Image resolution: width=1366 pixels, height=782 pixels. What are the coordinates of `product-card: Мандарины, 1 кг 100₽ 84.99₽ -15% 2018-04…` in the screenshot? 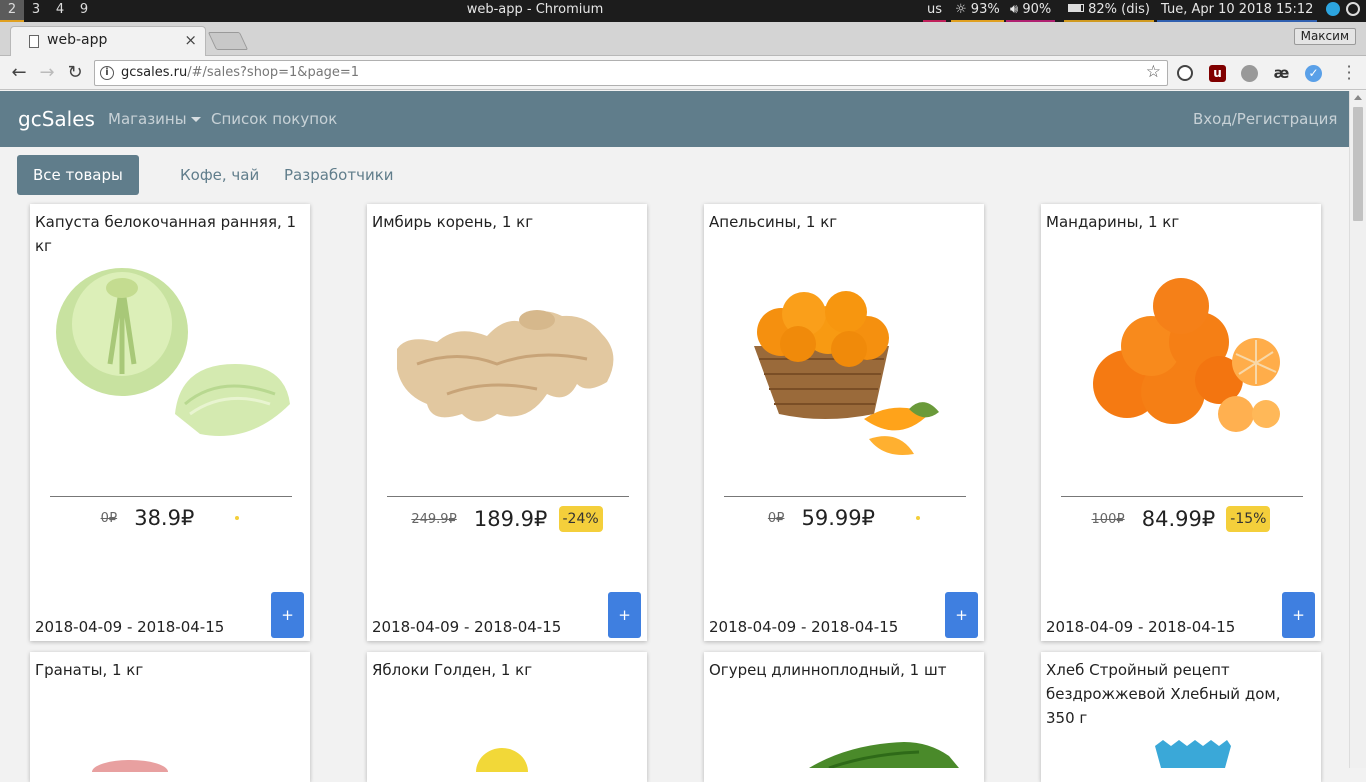 It's located at (1181, 422).